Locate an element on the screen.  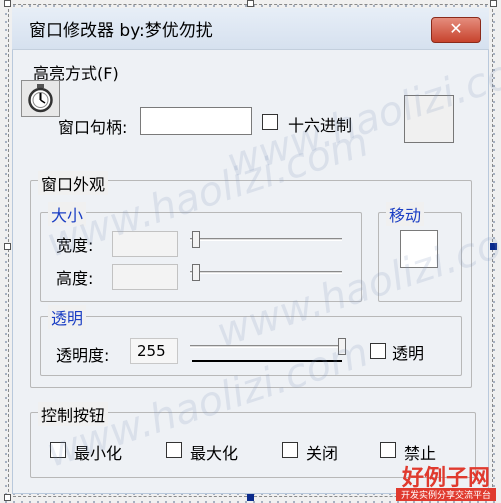
resize-handle-top-left is located at coordinates (7, 3).